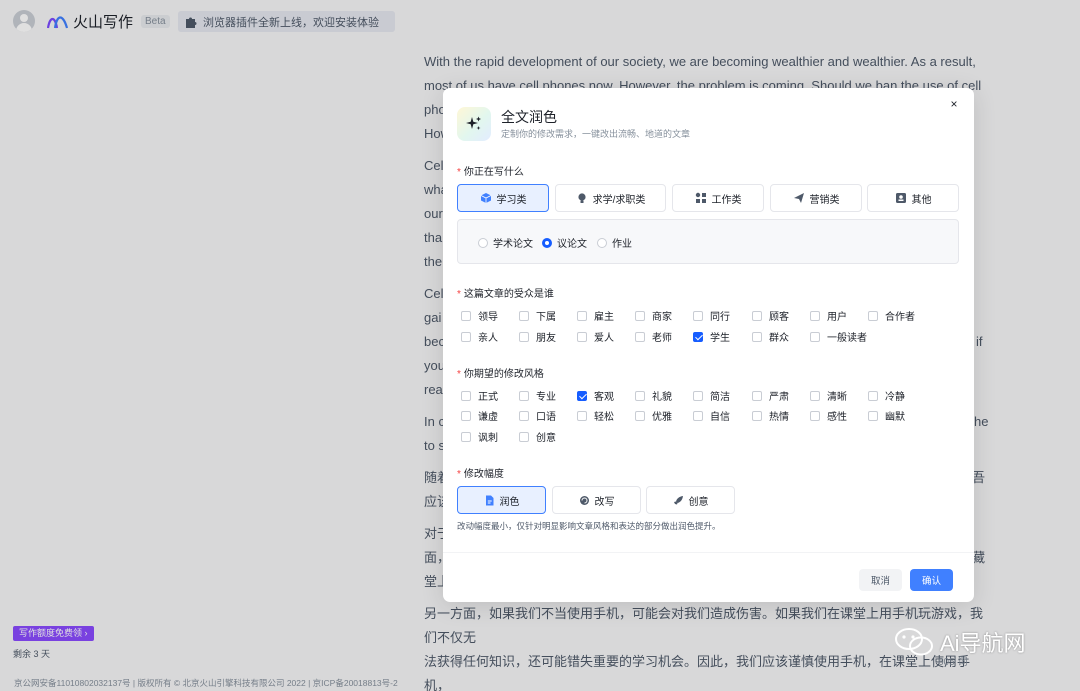  What do you see at coordinates (547, 242) in the screenshot?
I see `radio-circle-selected` at bounding box center [547, 242].